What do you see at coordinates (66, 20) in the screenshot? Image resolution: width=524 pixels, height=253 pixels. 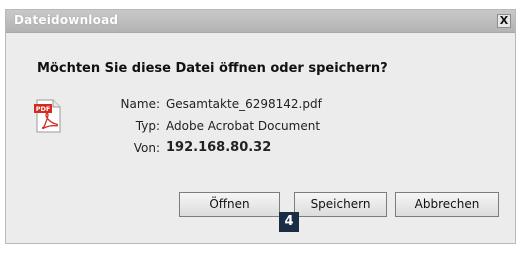 I see `dialog-title: Dateidownload` at bounding box center [66, 20].